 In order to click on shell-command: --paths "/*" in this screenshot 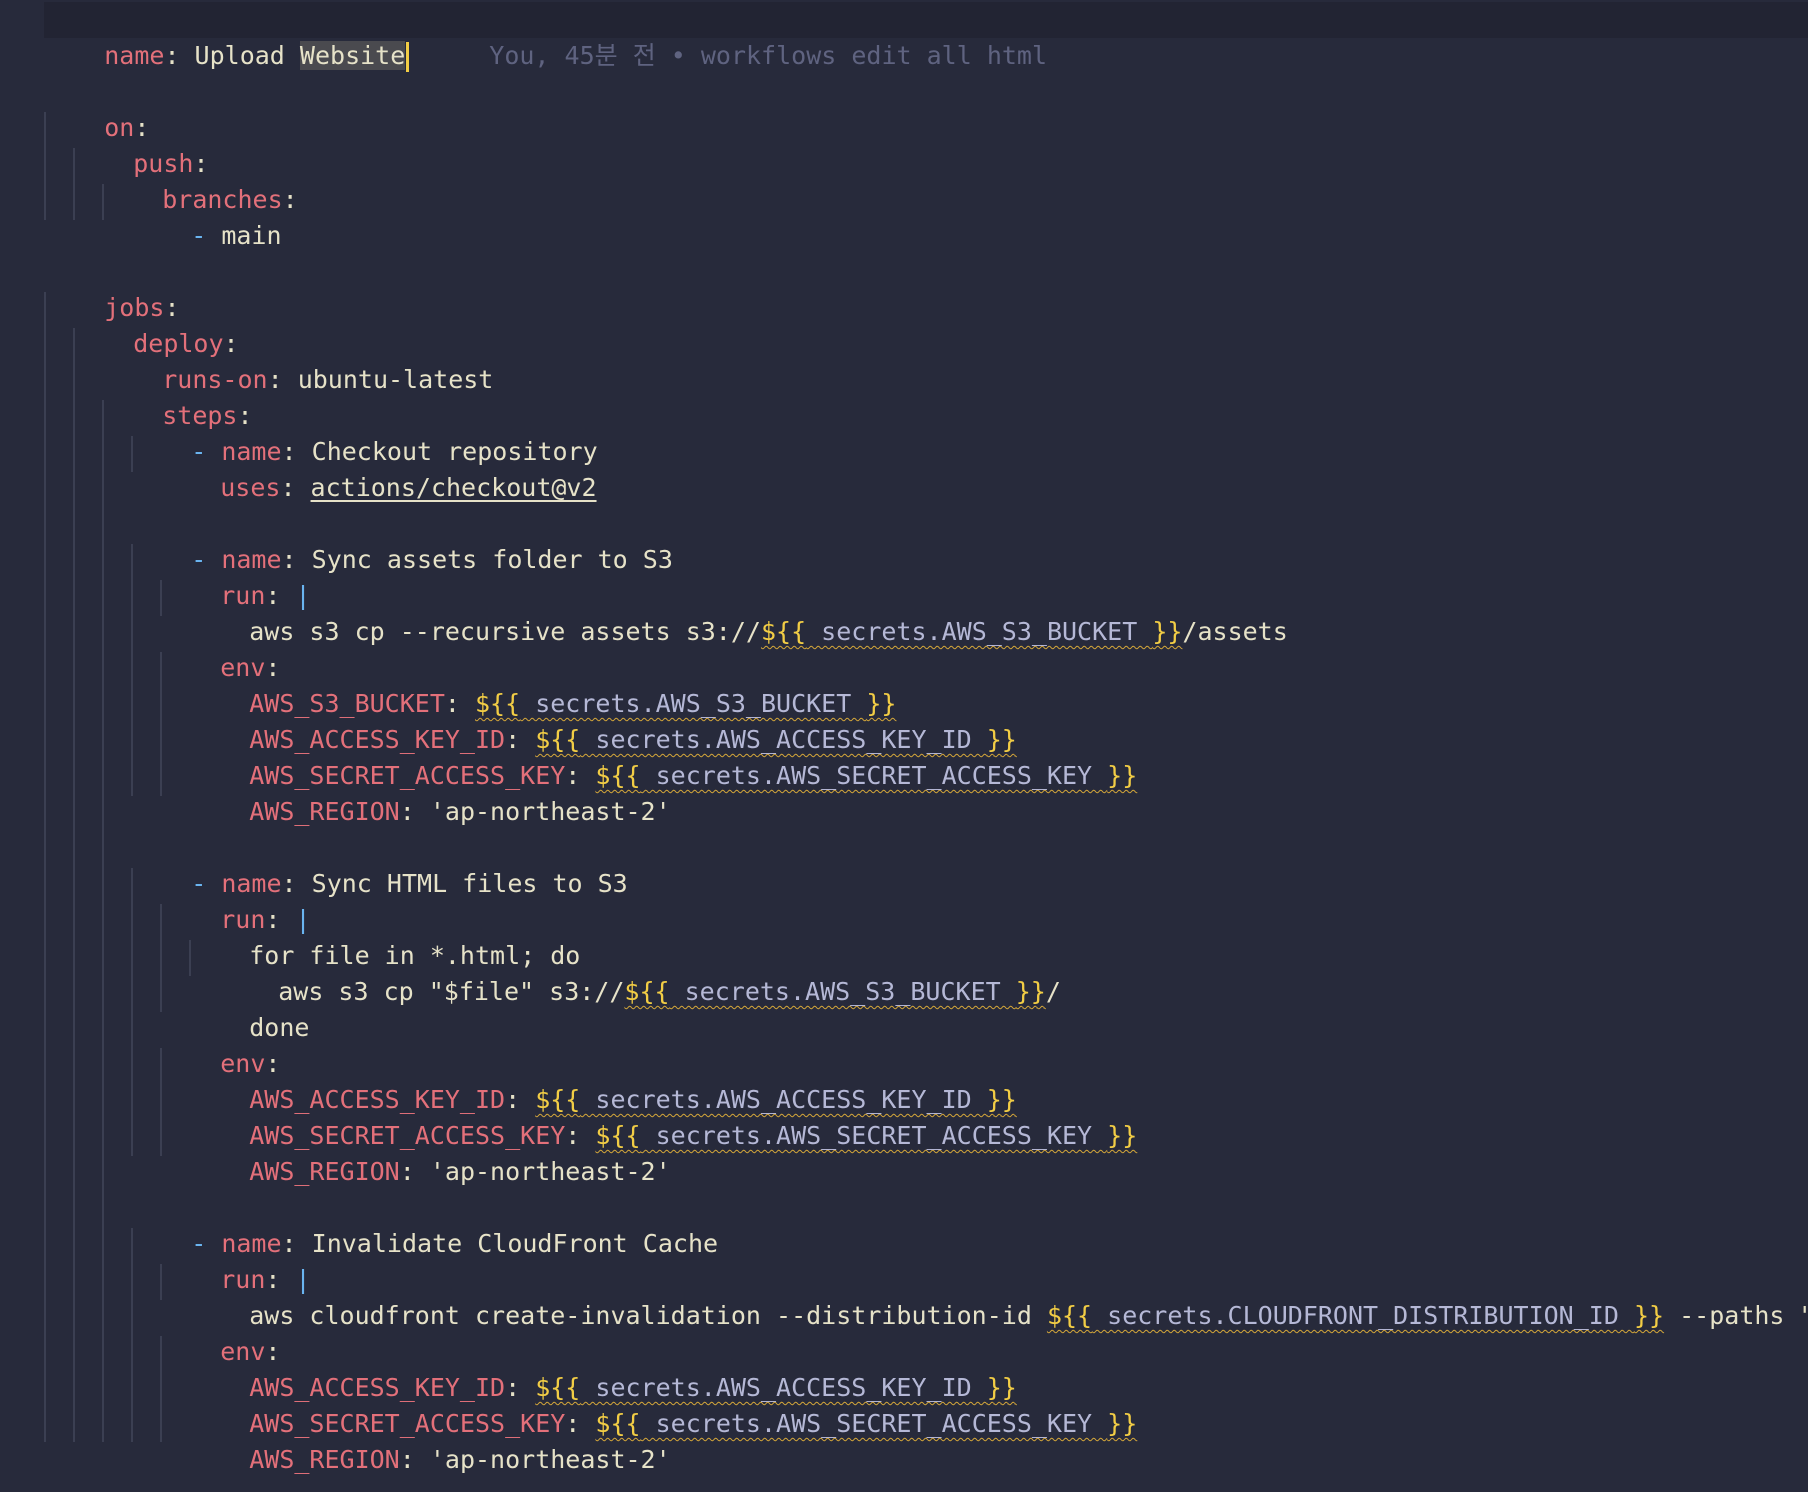, I will do `click(1743, 1315)`.